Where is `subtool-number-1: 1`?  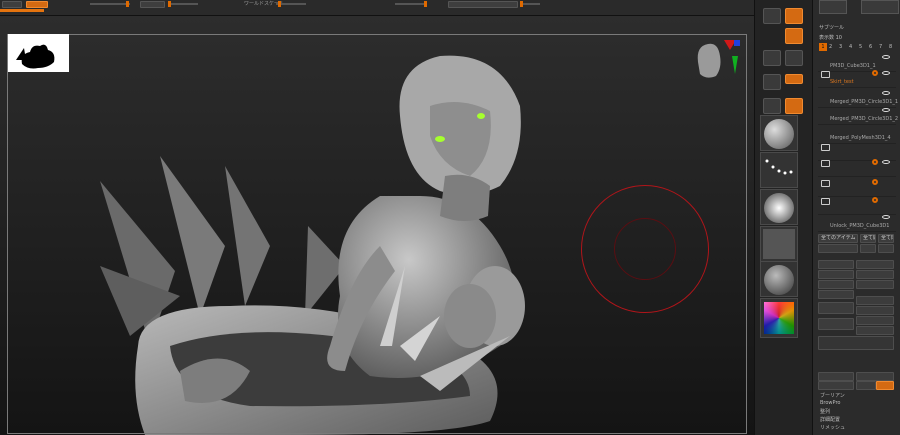 subtool-number-1: 1 is located at coordinates (823, 47).